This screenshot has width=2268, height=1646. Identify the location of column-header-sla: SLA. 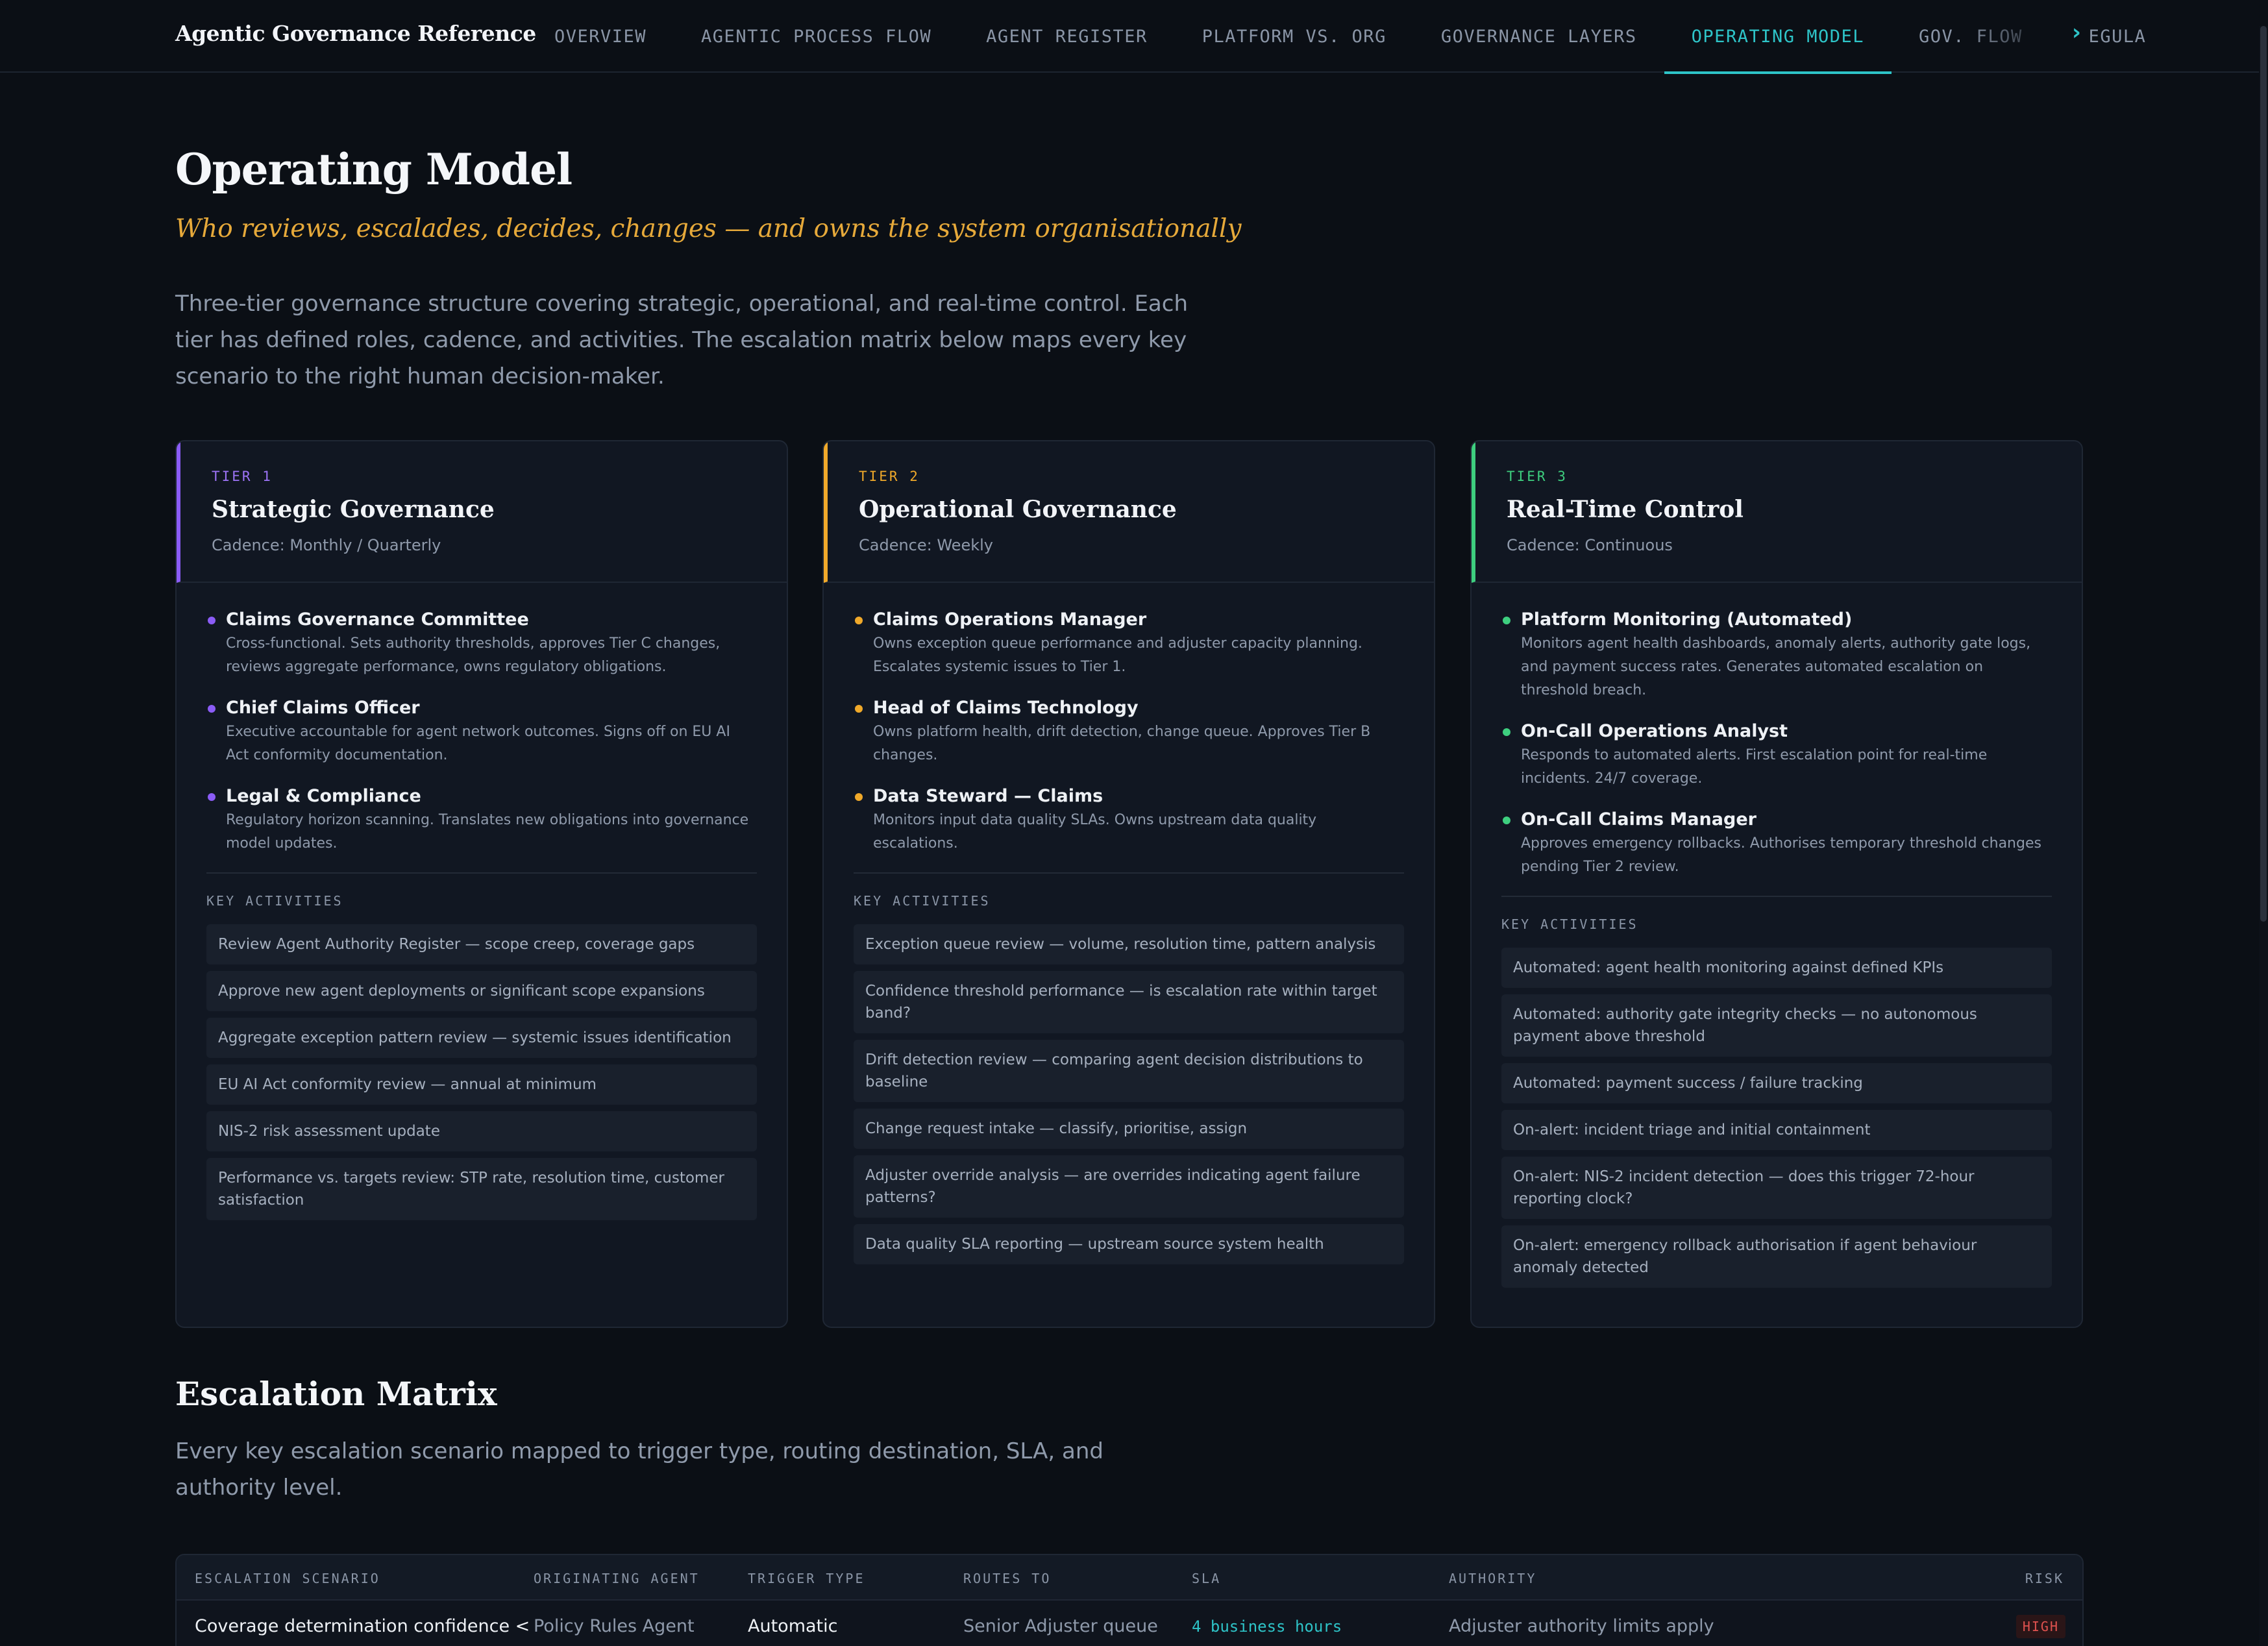
(1206, 1578).